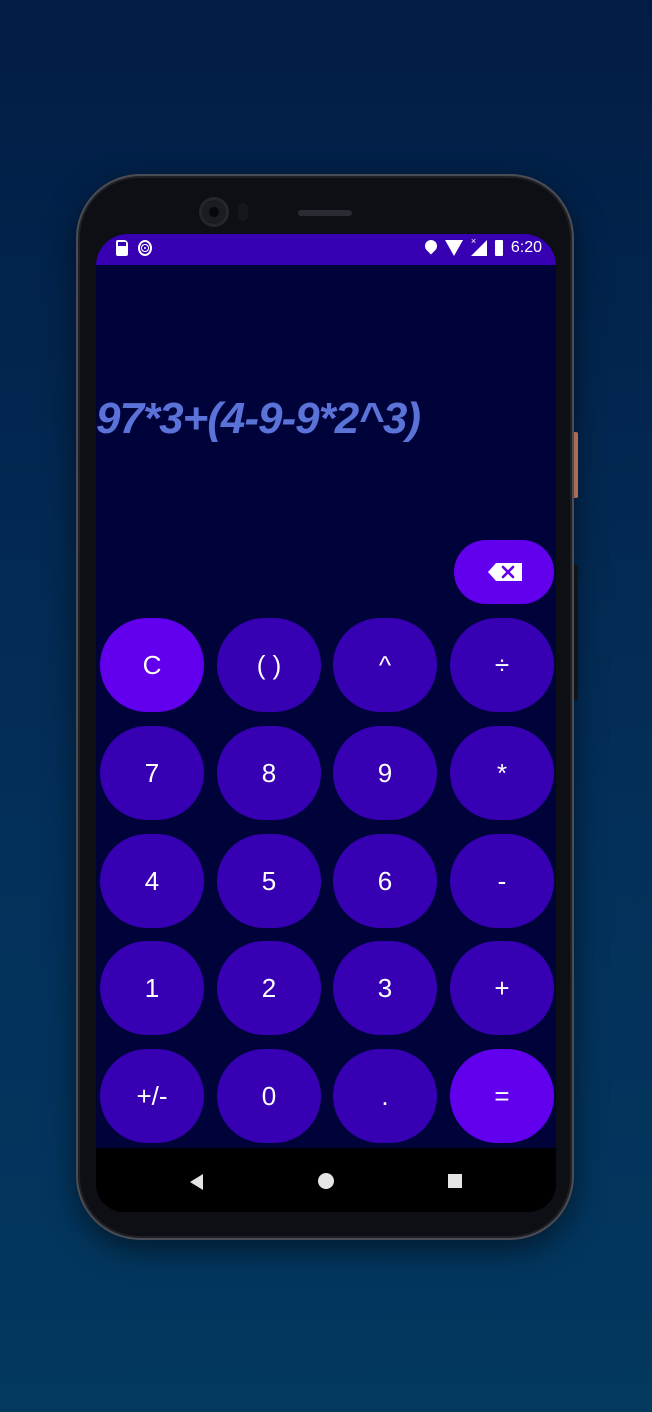 The width and height of the screenshot is (652, 1412). I want to click on key-three-button: 3, so click(385, 988).